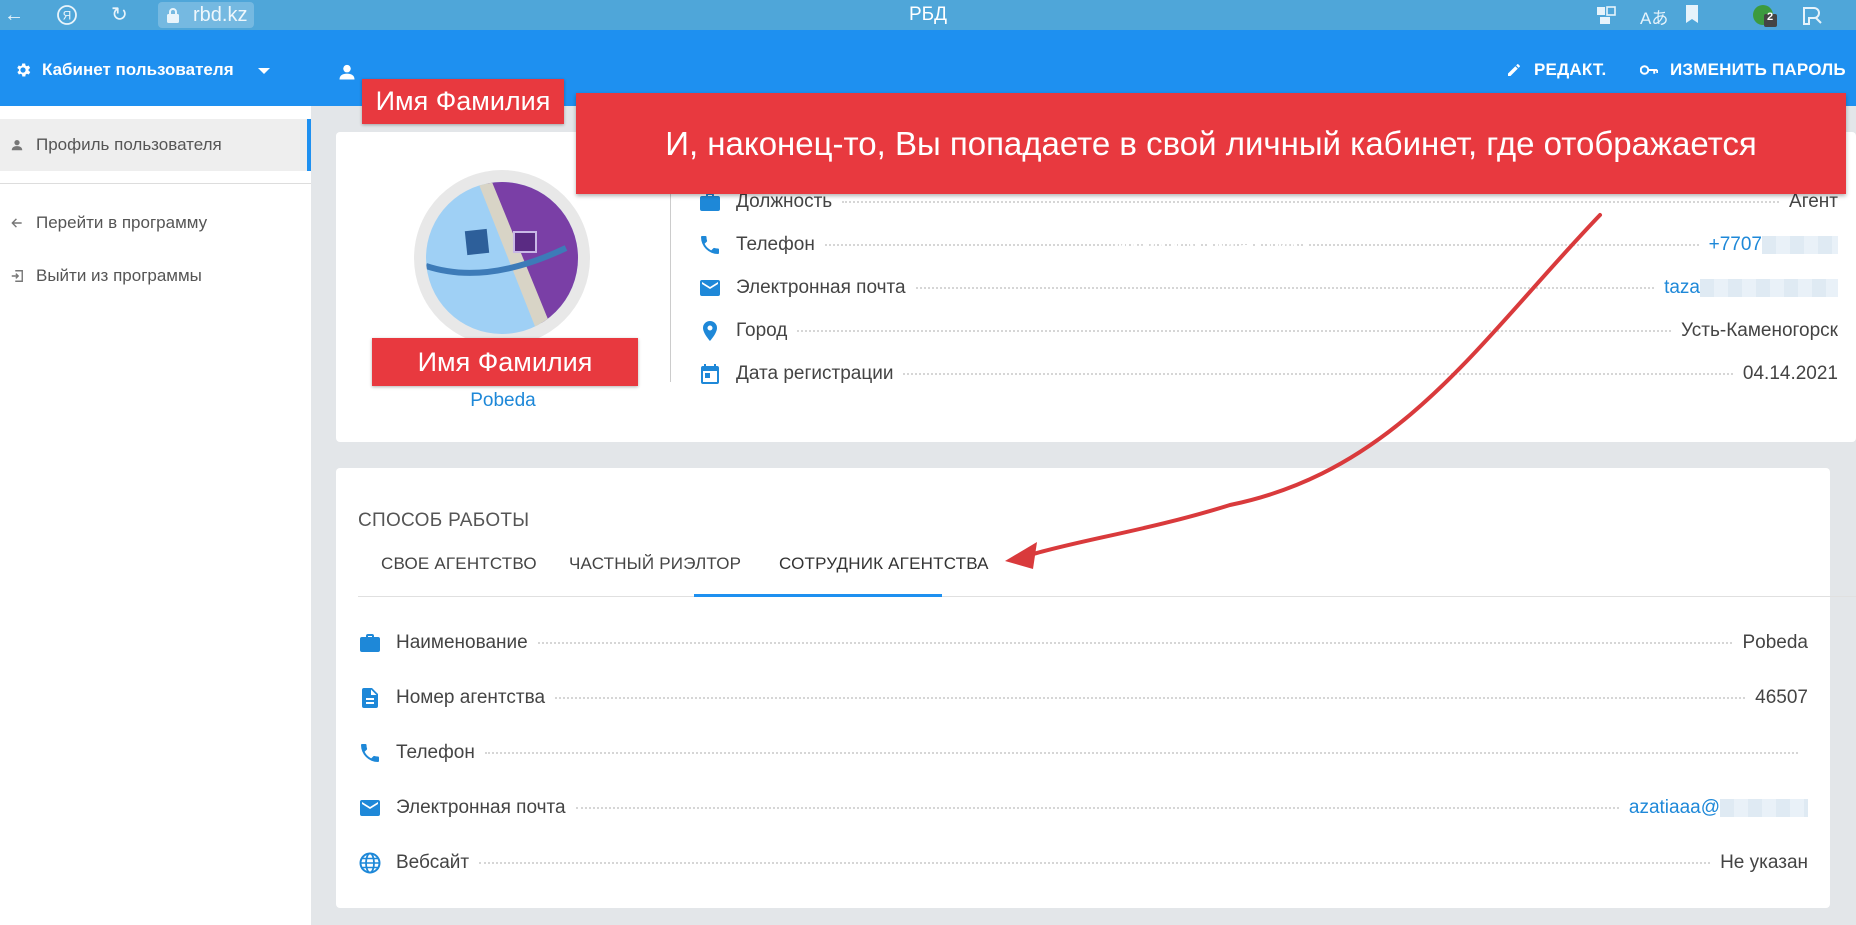 The image size is (1856, 925). Describe the element at coordinates (1692, 16) in the screenshot. I see `bookmark-icon` at that location.